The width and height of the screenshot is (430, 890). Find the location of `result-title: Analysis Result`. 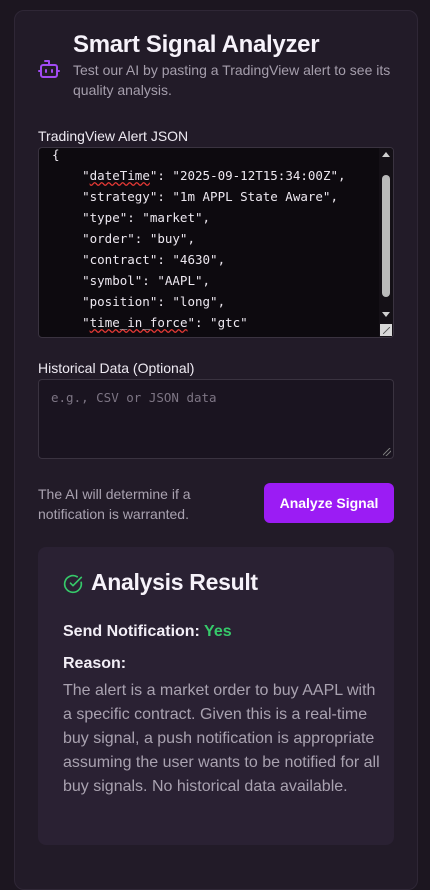

result-title: Analysis Result is located at coordinates (174, 582).